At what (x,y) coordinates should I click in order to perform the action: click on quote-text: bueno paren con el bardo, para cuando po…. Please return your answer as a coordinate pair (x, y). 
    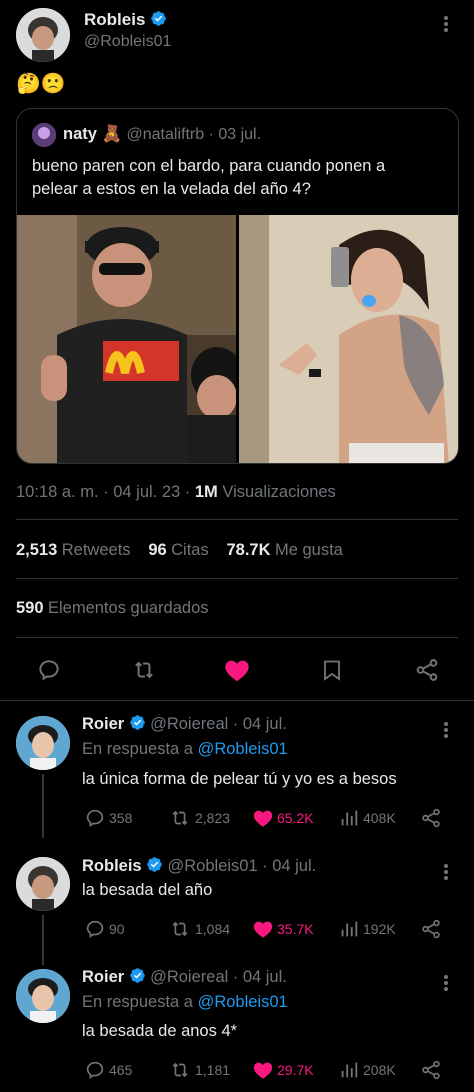
    Looking at the image, I should click on (208, 178).